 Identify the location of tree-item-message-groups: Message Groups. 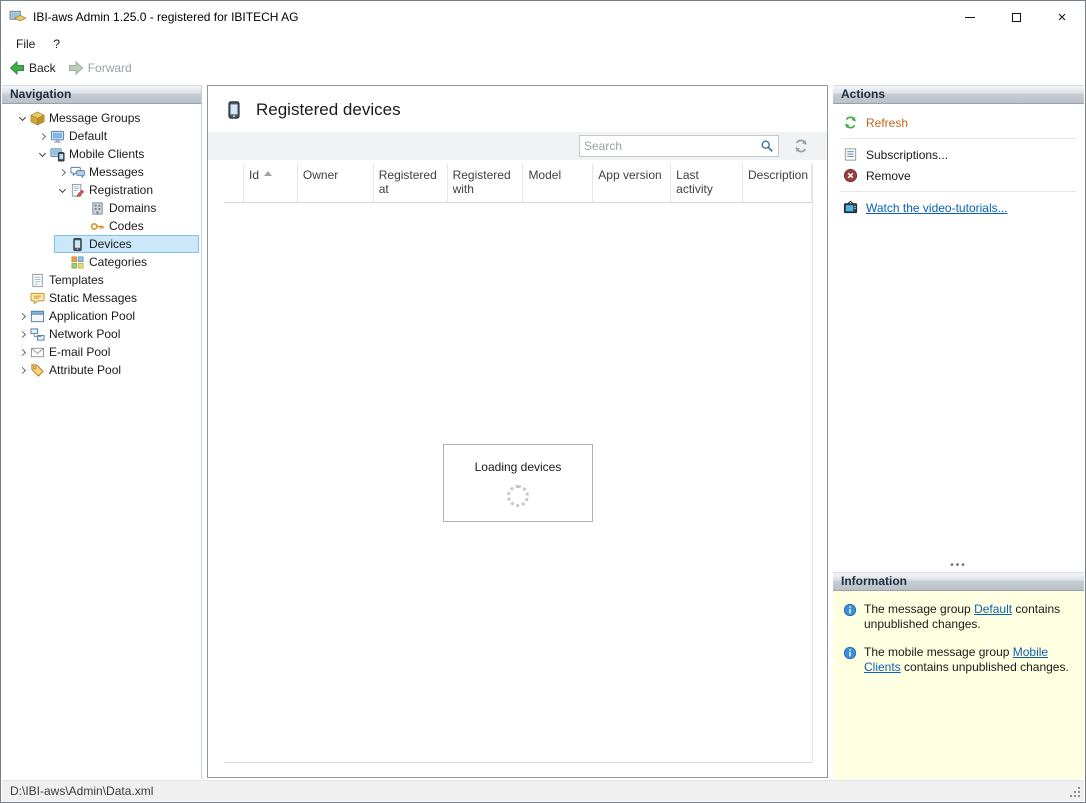
(101, 118).